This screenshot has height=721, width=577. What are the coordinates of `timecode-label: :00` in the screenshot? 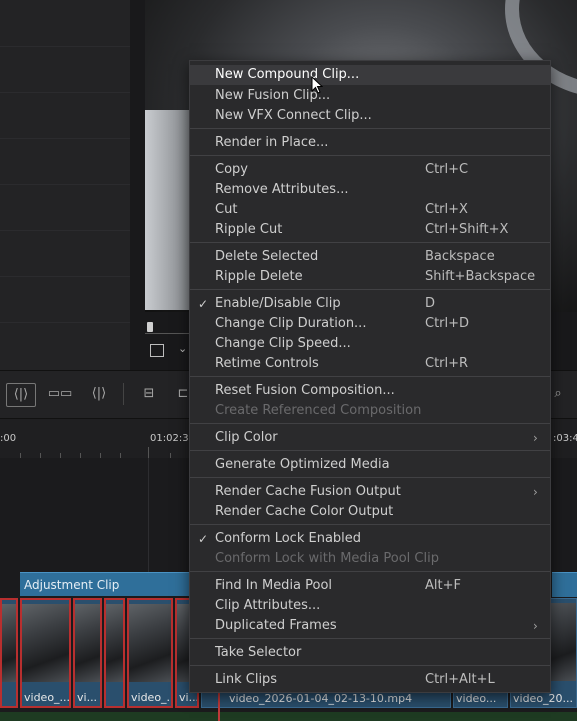 It's located at (8, 438).